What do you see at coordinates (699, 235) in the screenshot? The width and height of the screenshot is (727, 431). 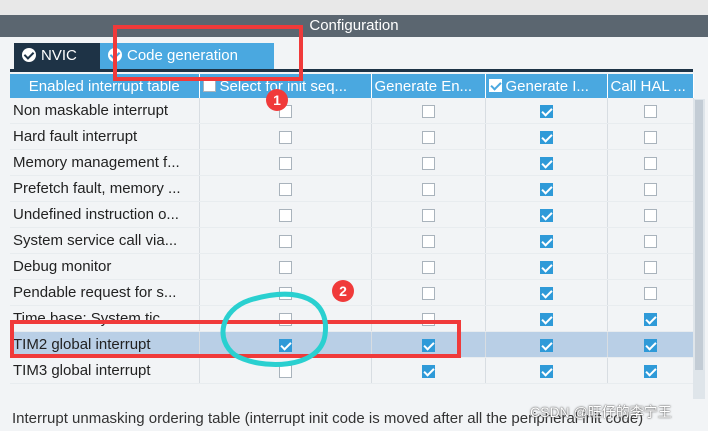 I see `scrollbar-thumb` at bounding box center [699, 235].